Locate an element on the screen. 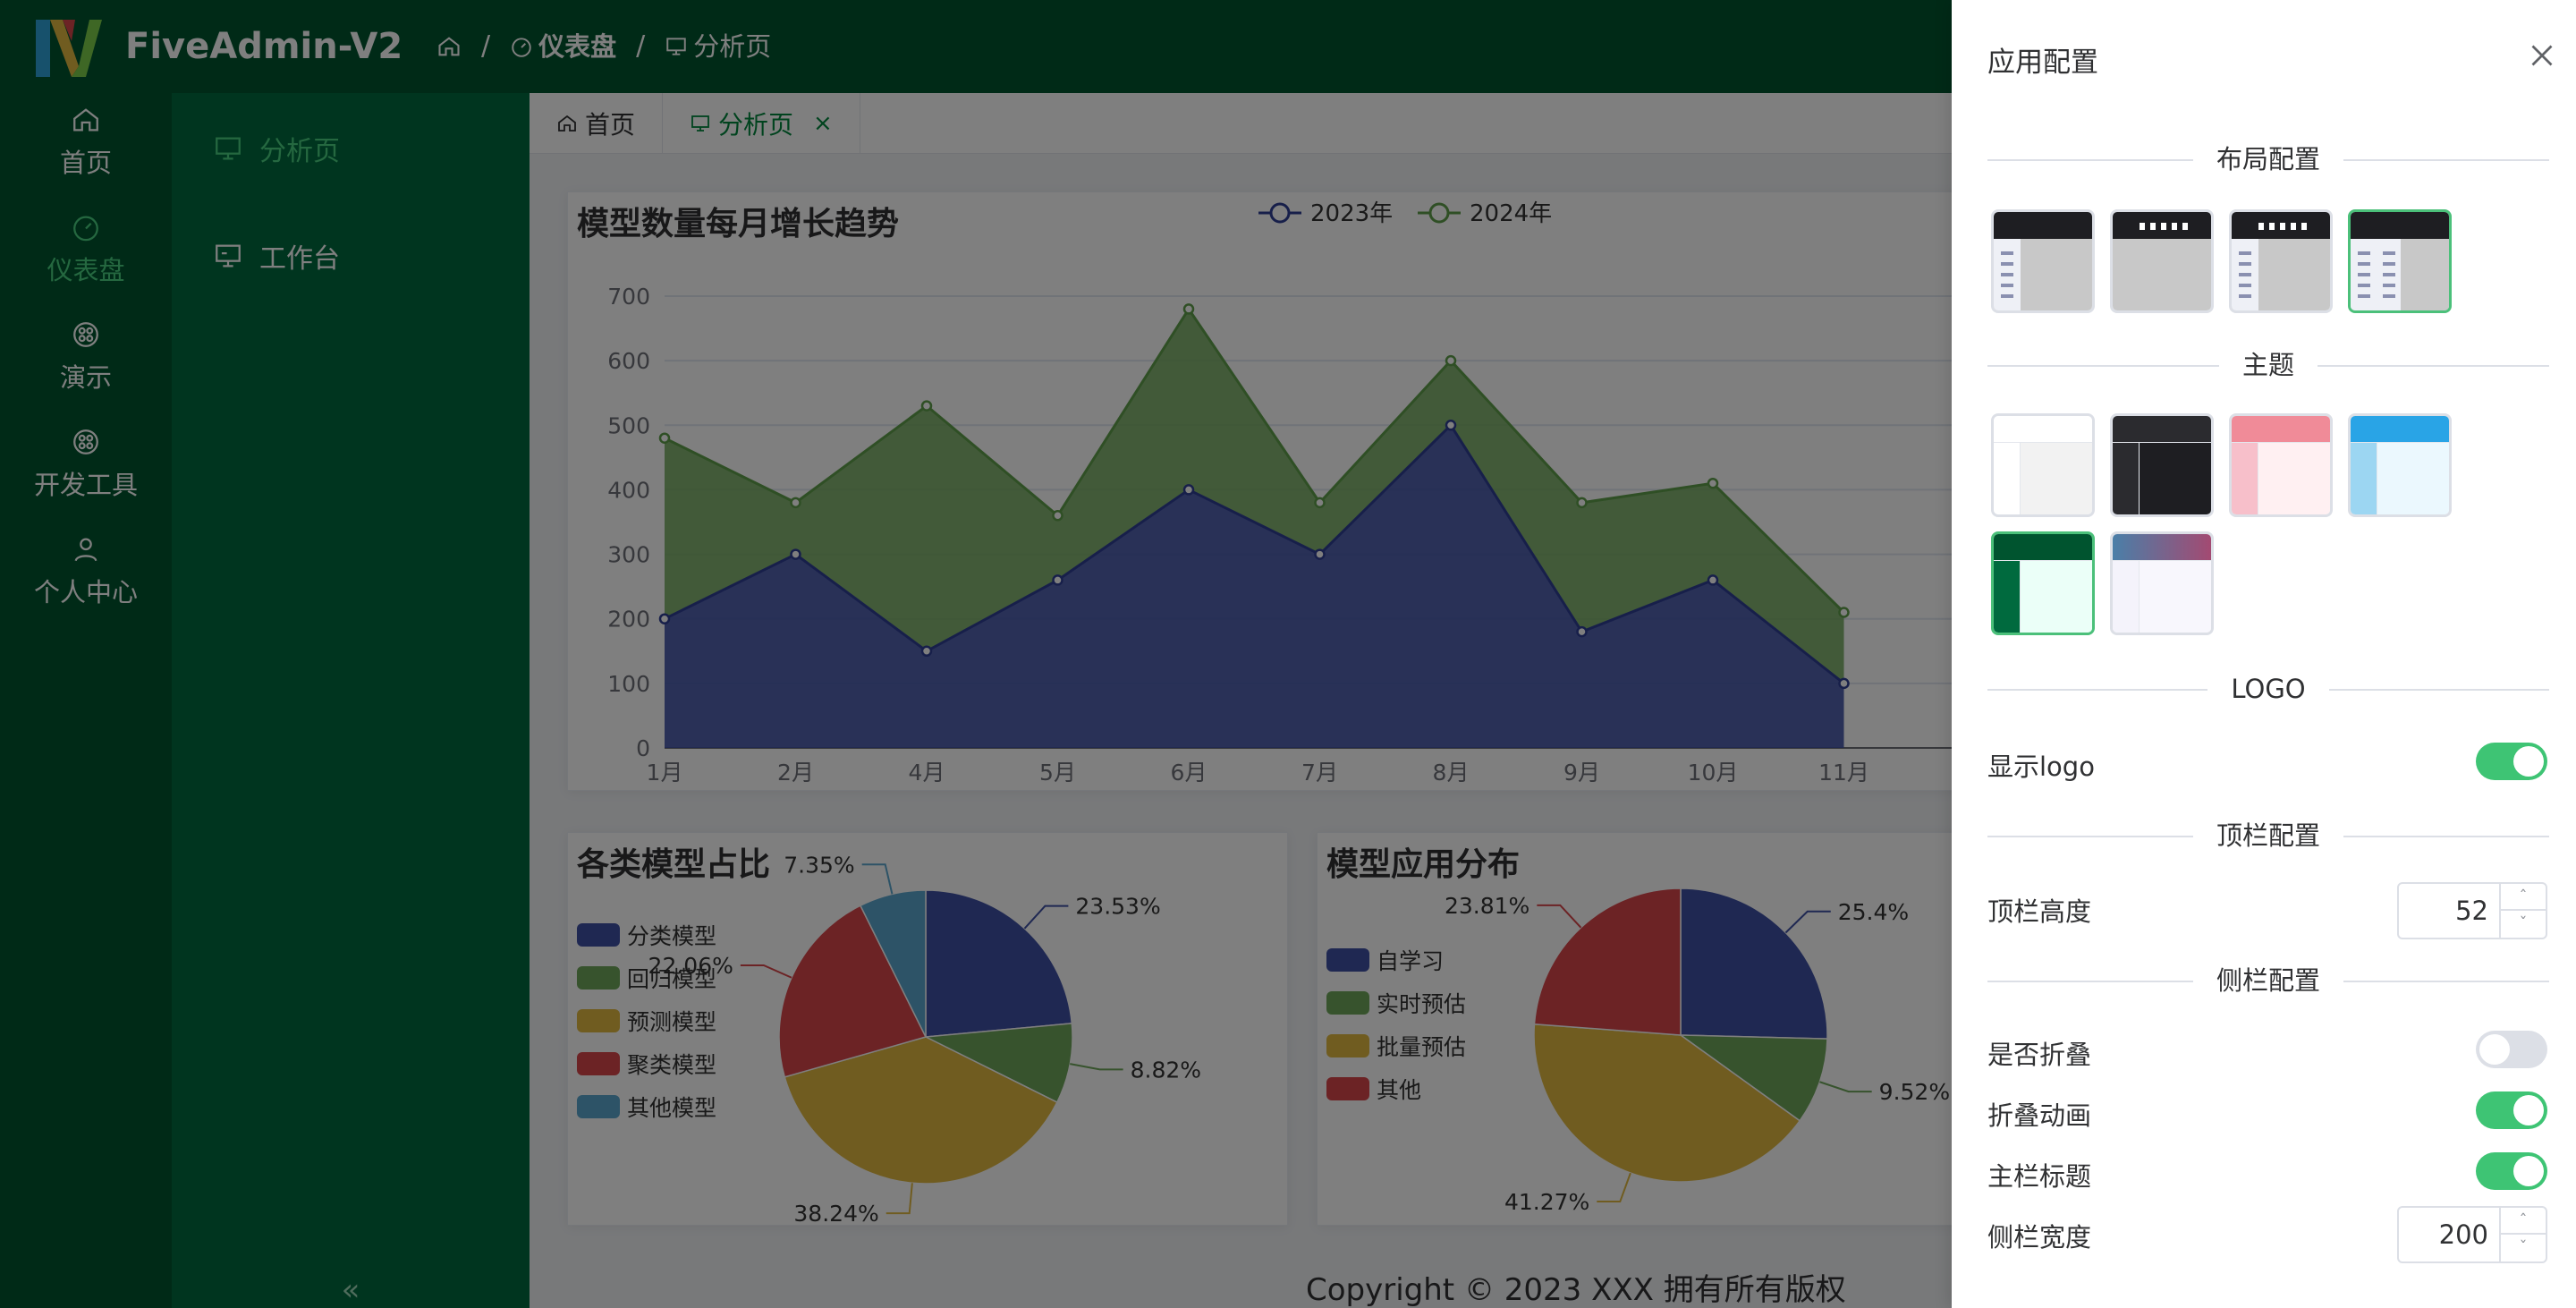  section-divider-logo: LOGO is located at coordinates (2268, 689).